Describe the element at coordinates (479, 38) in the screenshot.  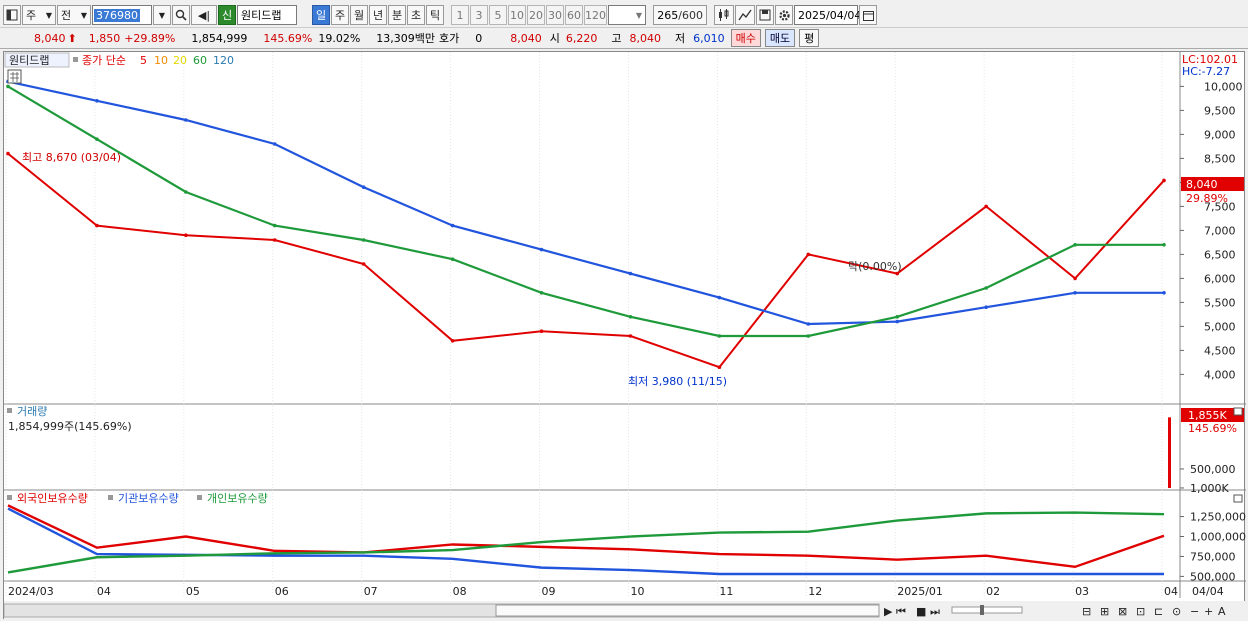
I see `bid-value: 0` at that location.